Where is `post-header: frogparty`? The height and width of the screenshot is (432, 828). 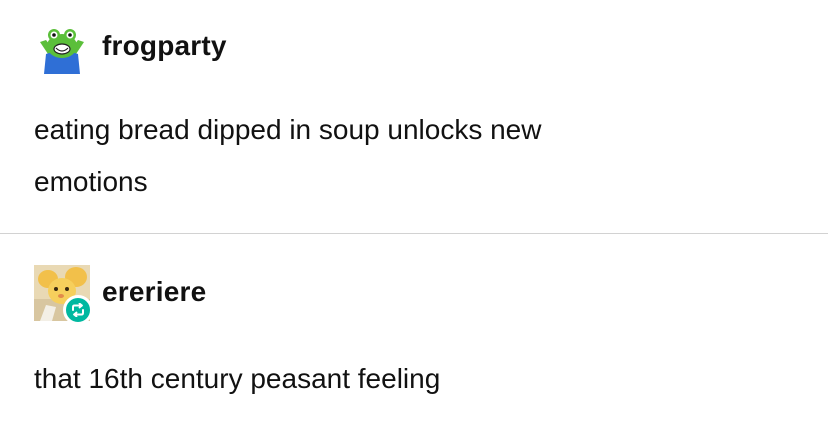
post-header: frogparty is located at coordinates (130, 46).